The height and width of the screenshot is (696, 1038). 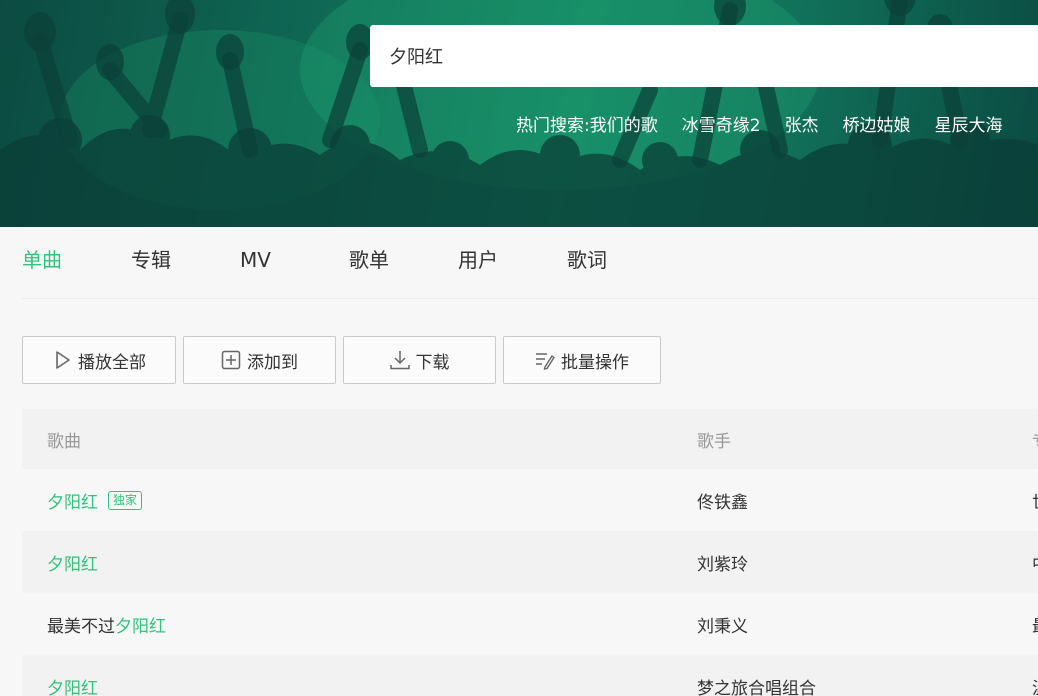 What do you see at coordinates (112, 362) in the screenshot?
I see `play-all-label: 播放全部` at bounding box center [112, 362].